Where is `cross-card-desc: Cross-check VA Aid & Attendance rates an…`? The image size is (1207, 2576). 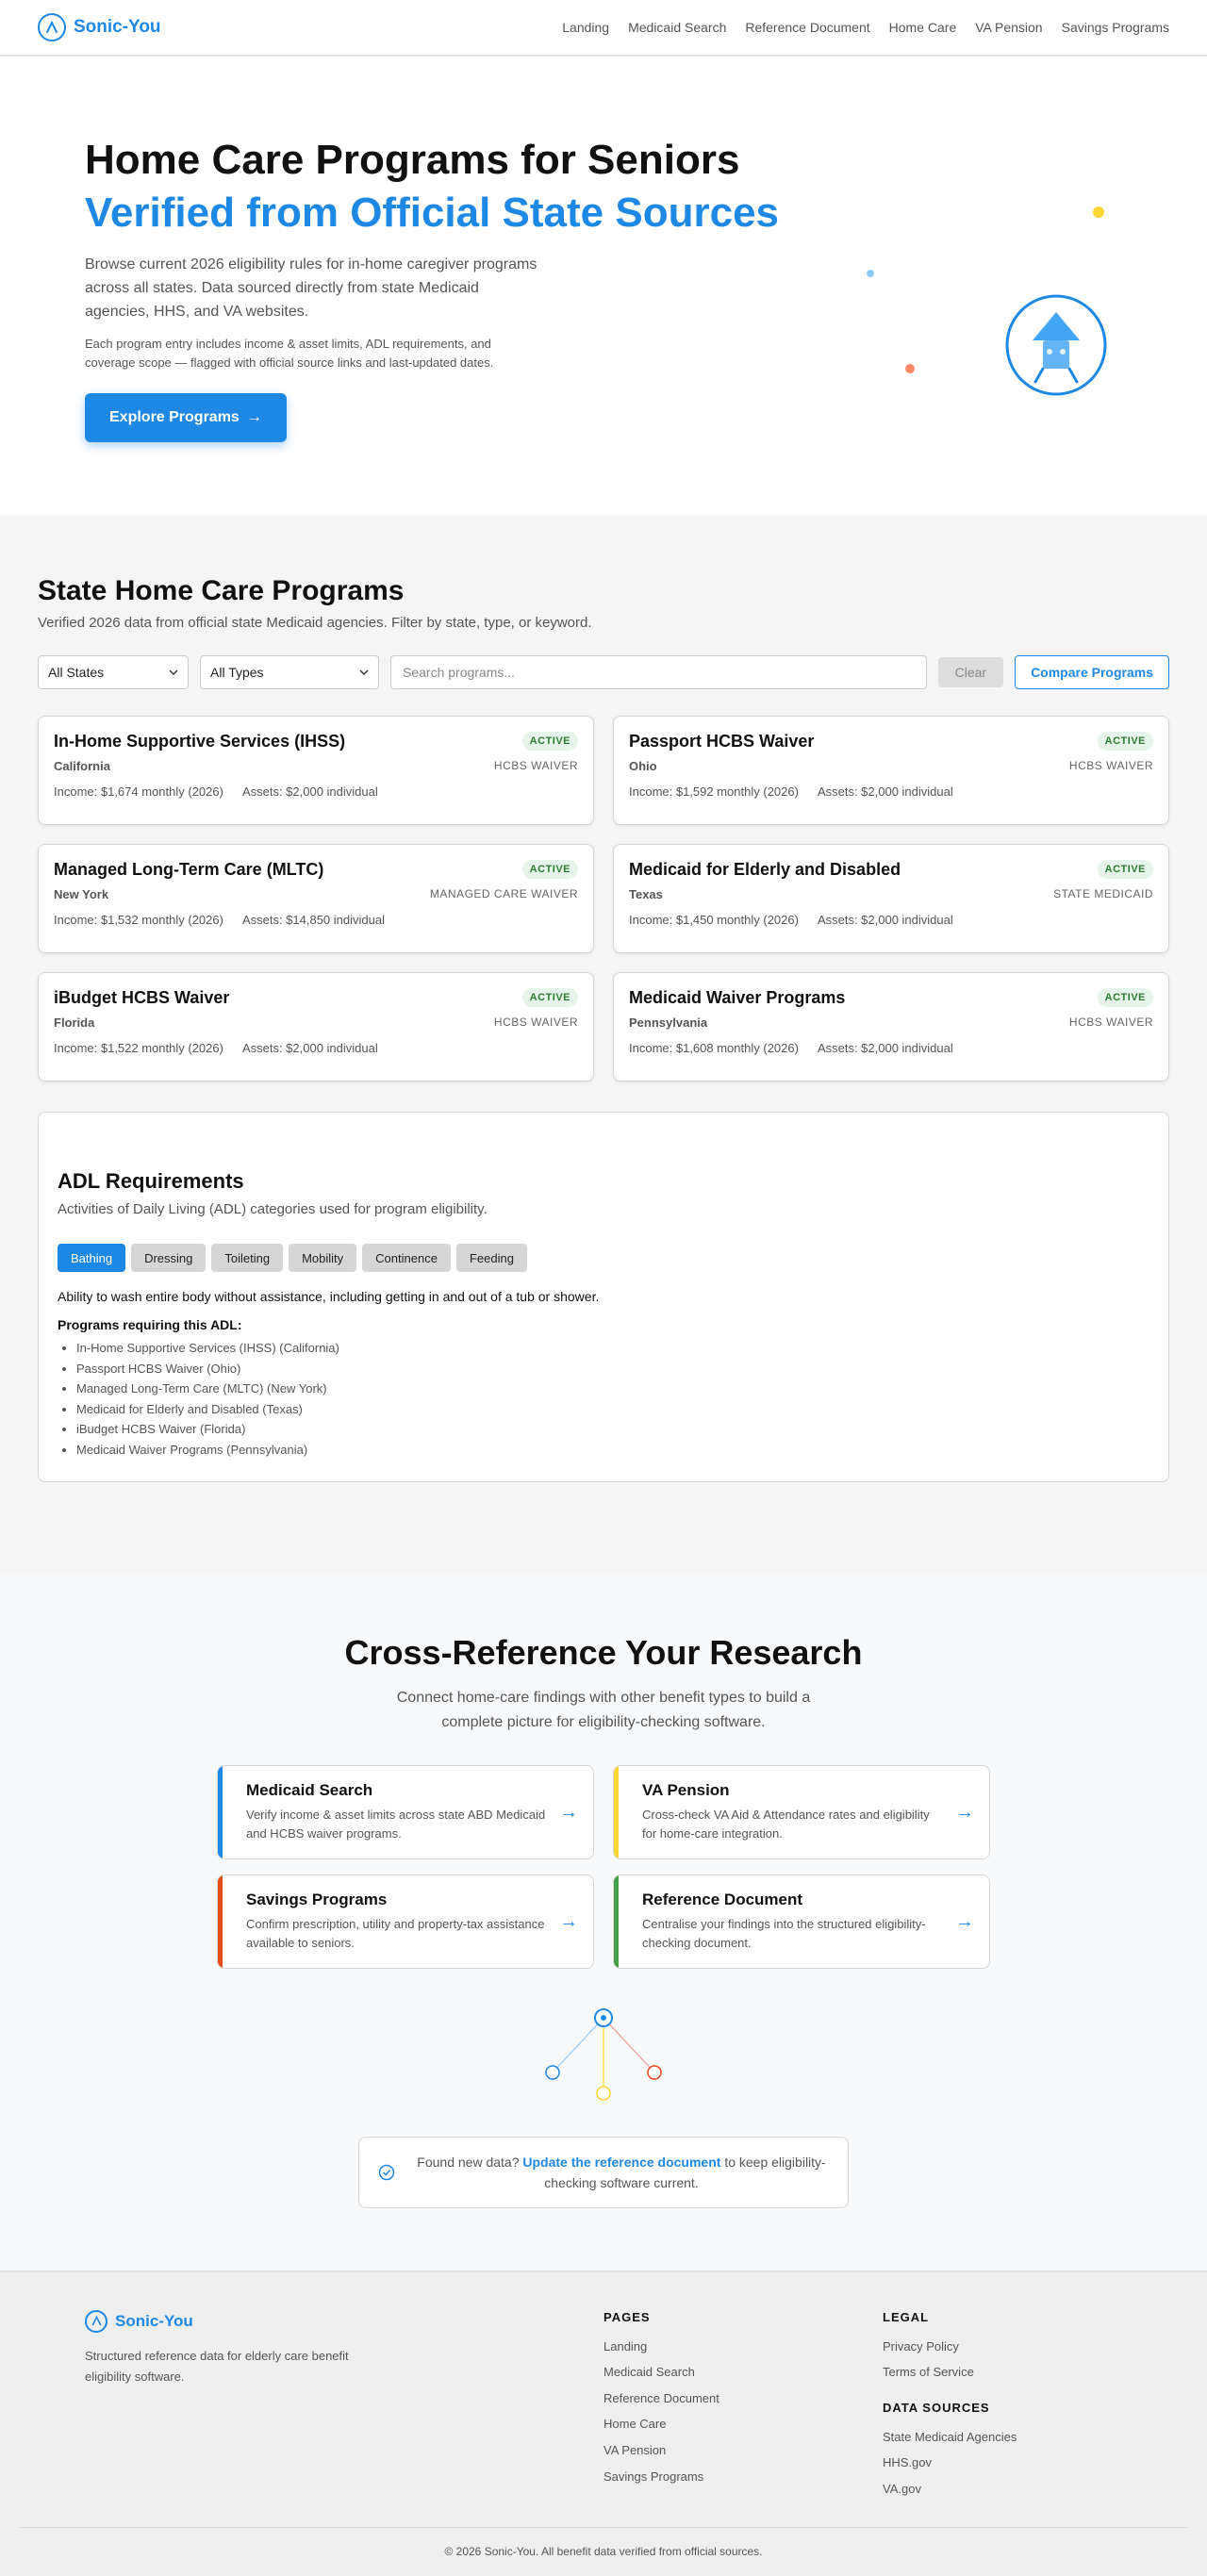
cross-card-desc: Cross-check VA Aid & Attendance rates an… is located at coordinates (786, 1824).